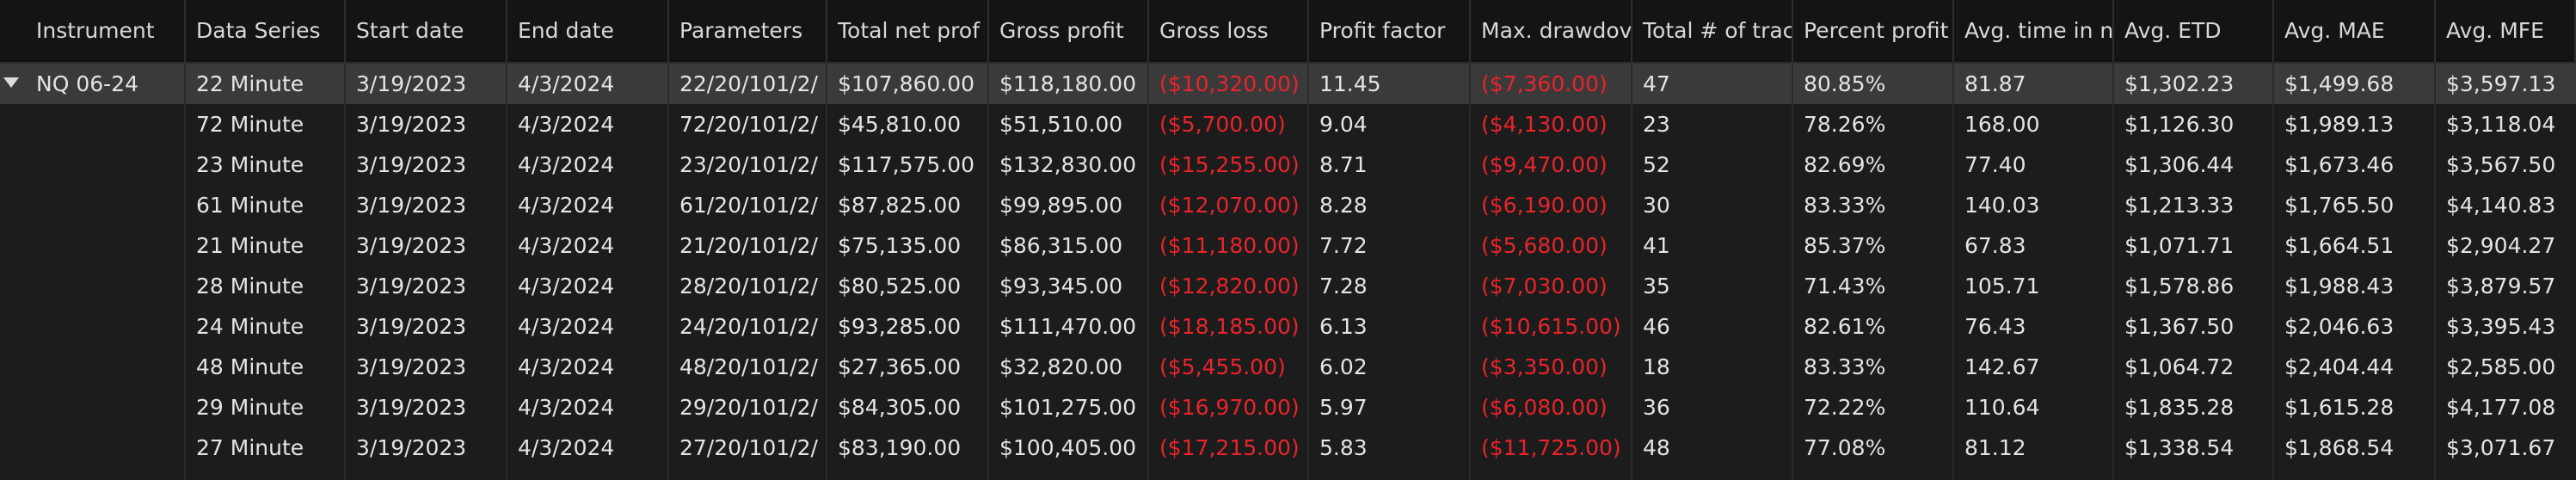 This screenshot has width=2576, height=480. Describe the element at coordinates (1229, 31) in the screenshot. I see `column-header-gl: Gross loss` at that location.